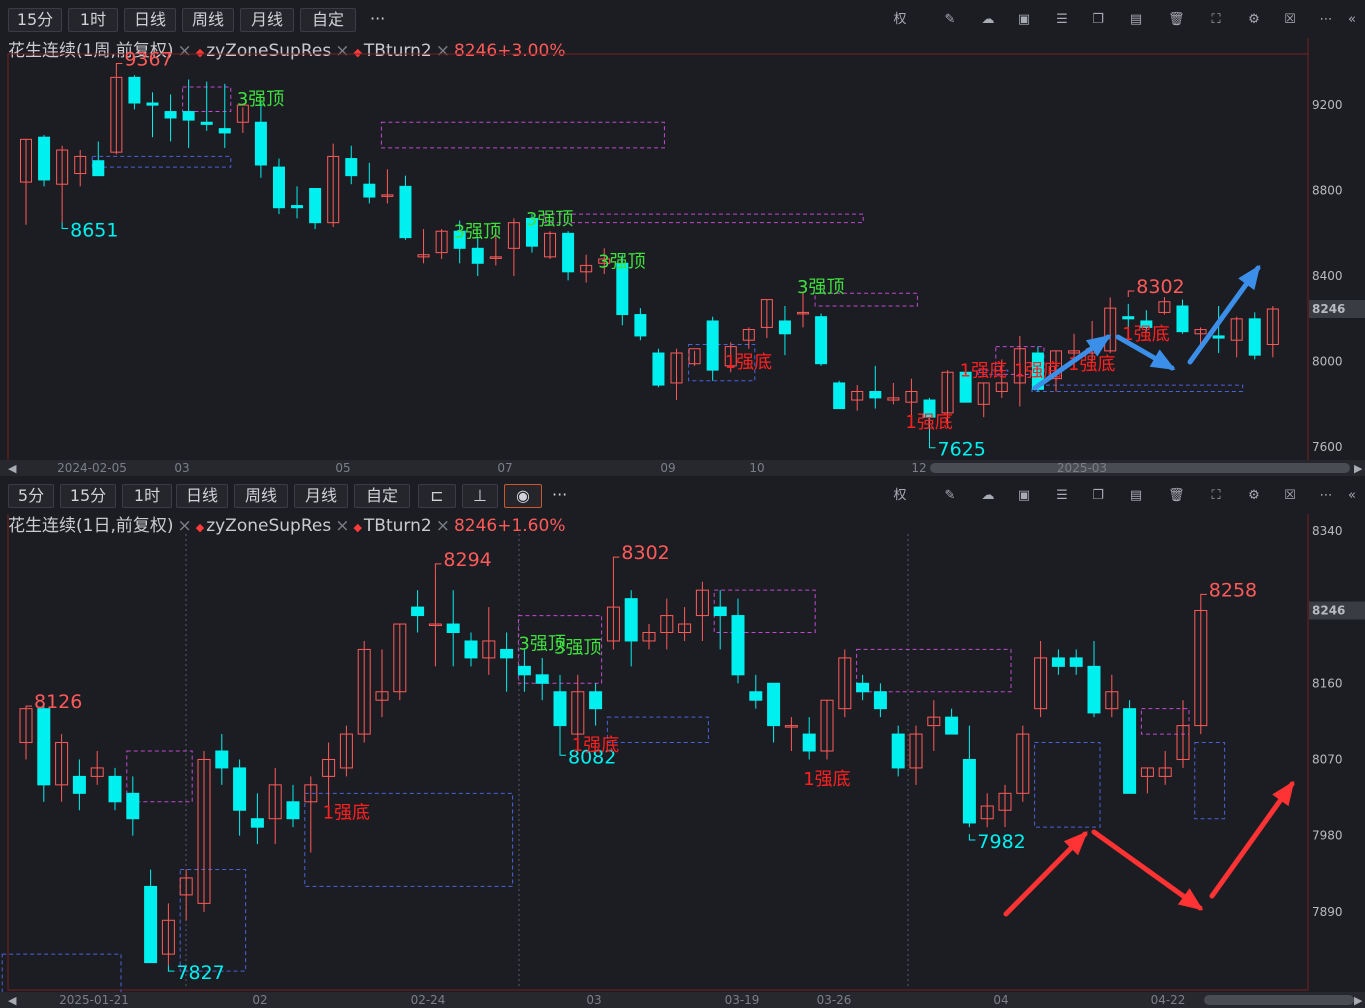 This screenshot has width=1365, height=1008. Describe the element at coordinates (1140, 468) in the screenshot. I see `scrollbar-thumb` at that location.